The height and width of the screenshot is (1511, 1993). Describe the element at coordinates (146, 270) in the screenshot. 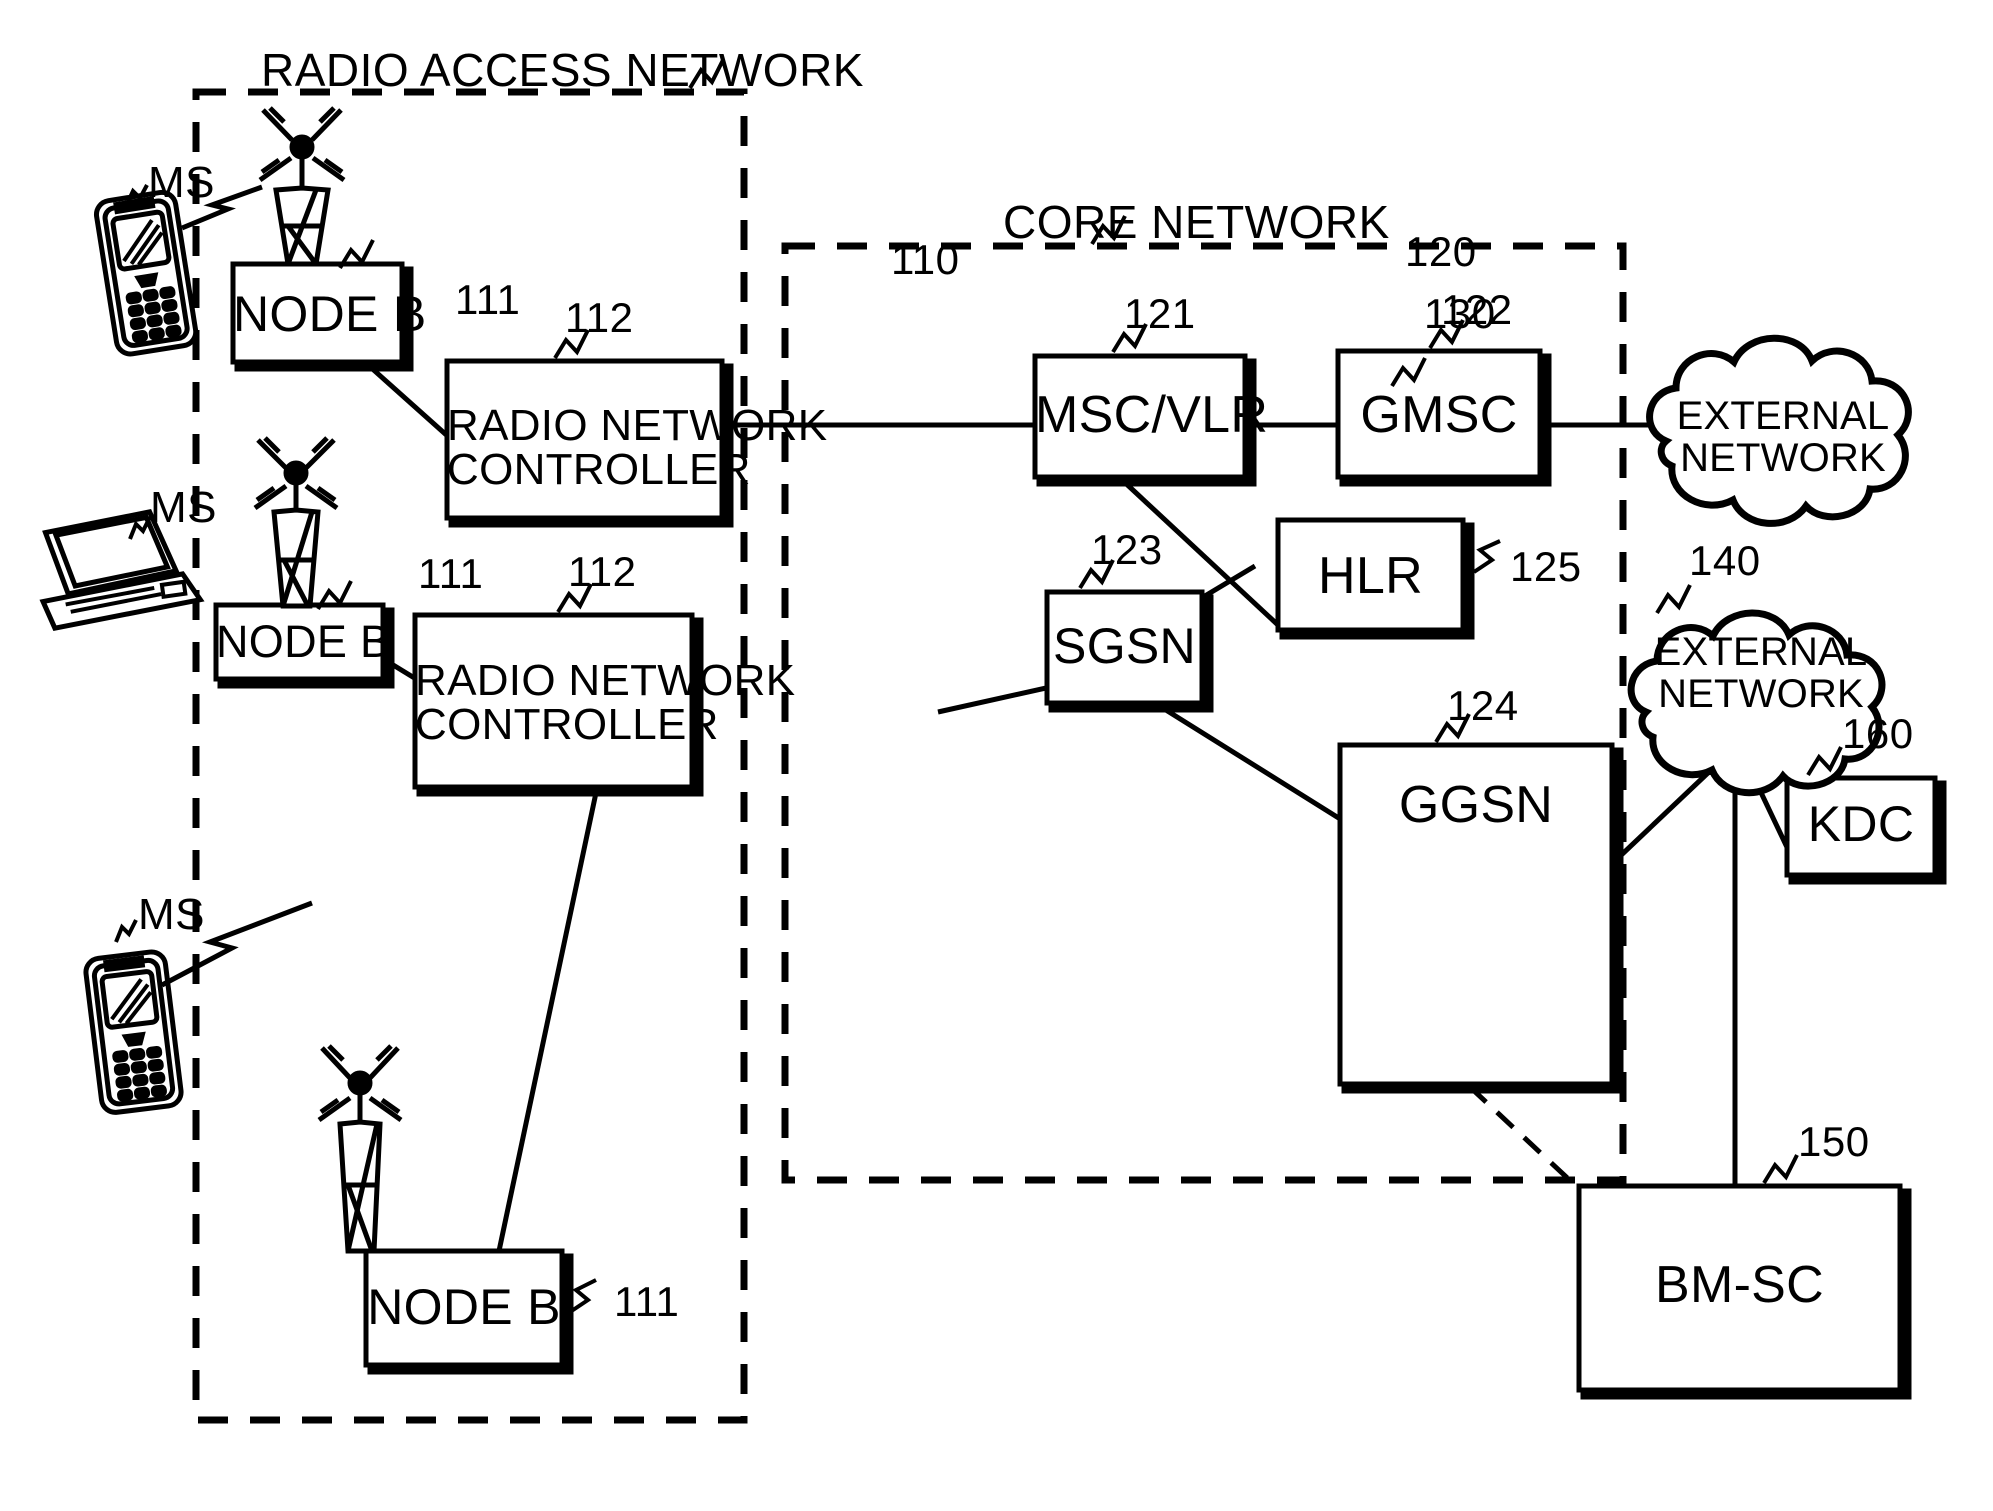

I see `ms-phone-top-icon` at that location.